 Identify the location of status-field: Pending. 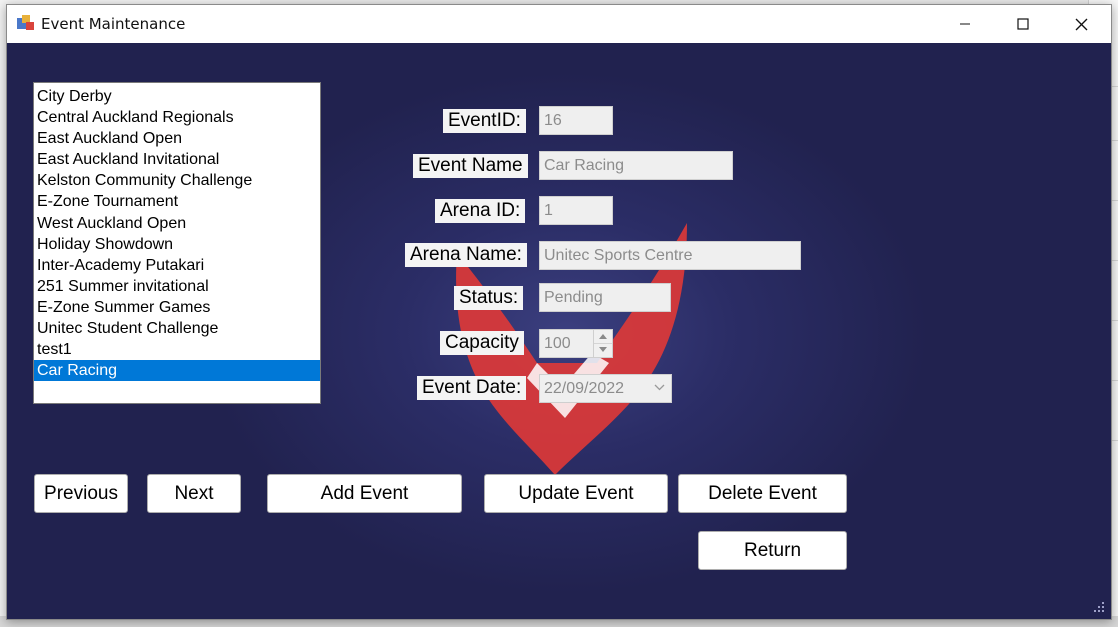
(605, 297).